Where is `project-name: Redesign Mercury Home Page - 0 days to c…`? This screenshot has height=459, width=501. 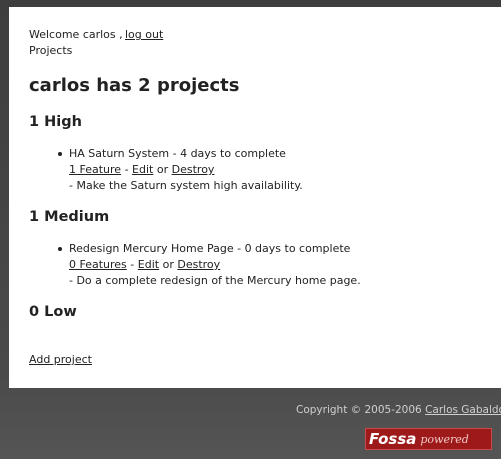
project-name: Redesign Mercury Home Page - 0 days to c… is located at coordinates (210, 248).